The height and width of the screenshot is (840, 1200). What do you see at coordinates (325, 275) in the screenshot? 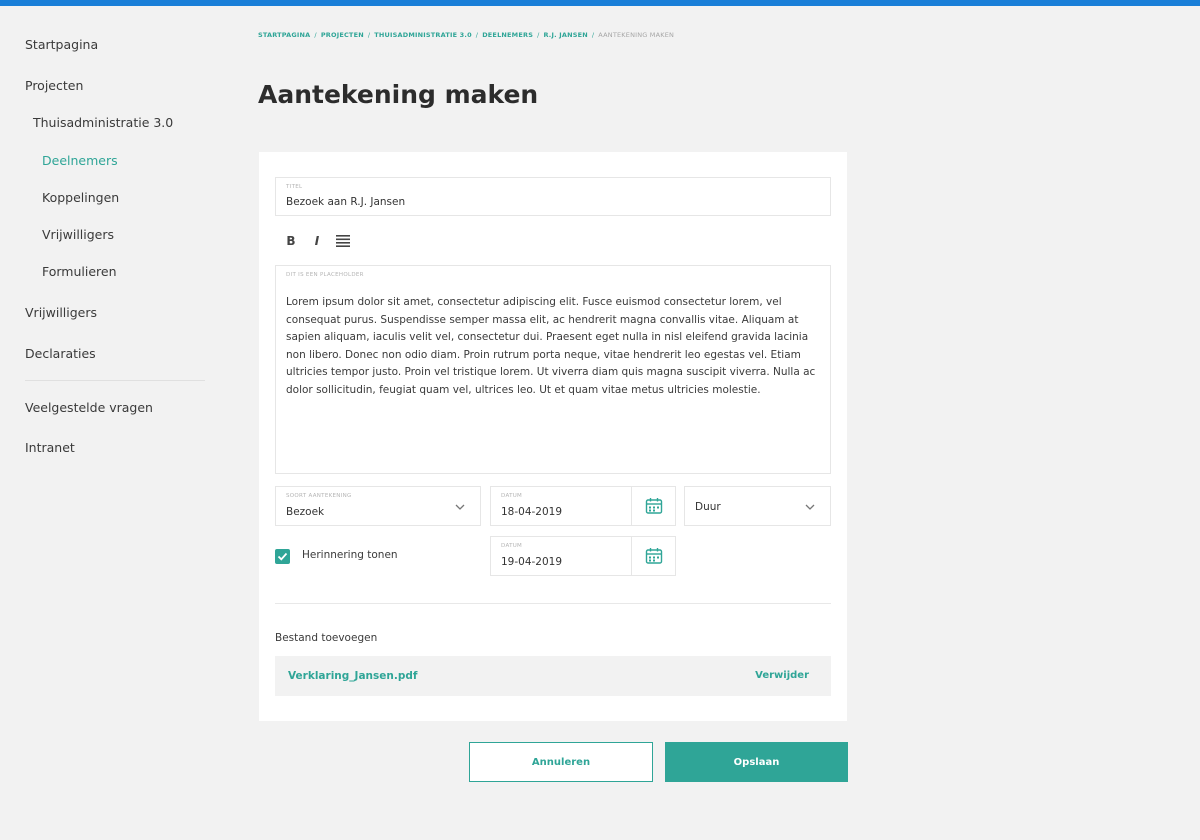
I see `editor-placeholder-label: DIT IS EEN PLACEHOLDER` at bounding box center [325, 275].